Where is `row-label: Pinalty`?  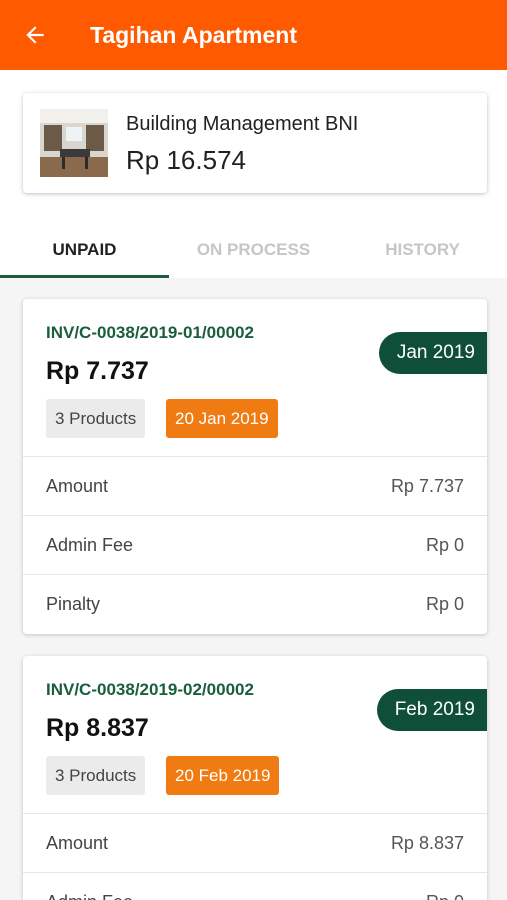 row-label: Pinalty is located at coordinates (73, 604).